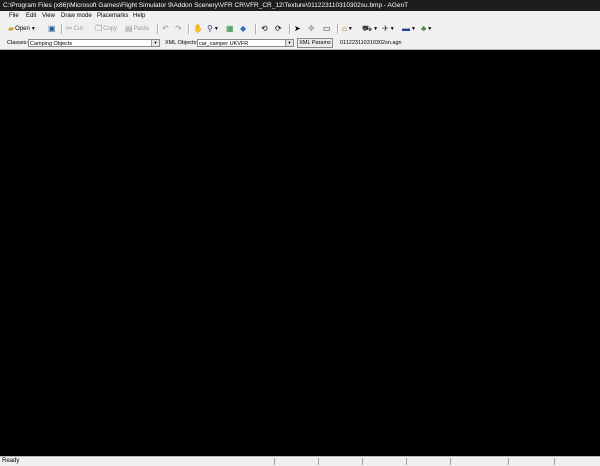  I want to click on layers-button: ▦, so click(230, 29).